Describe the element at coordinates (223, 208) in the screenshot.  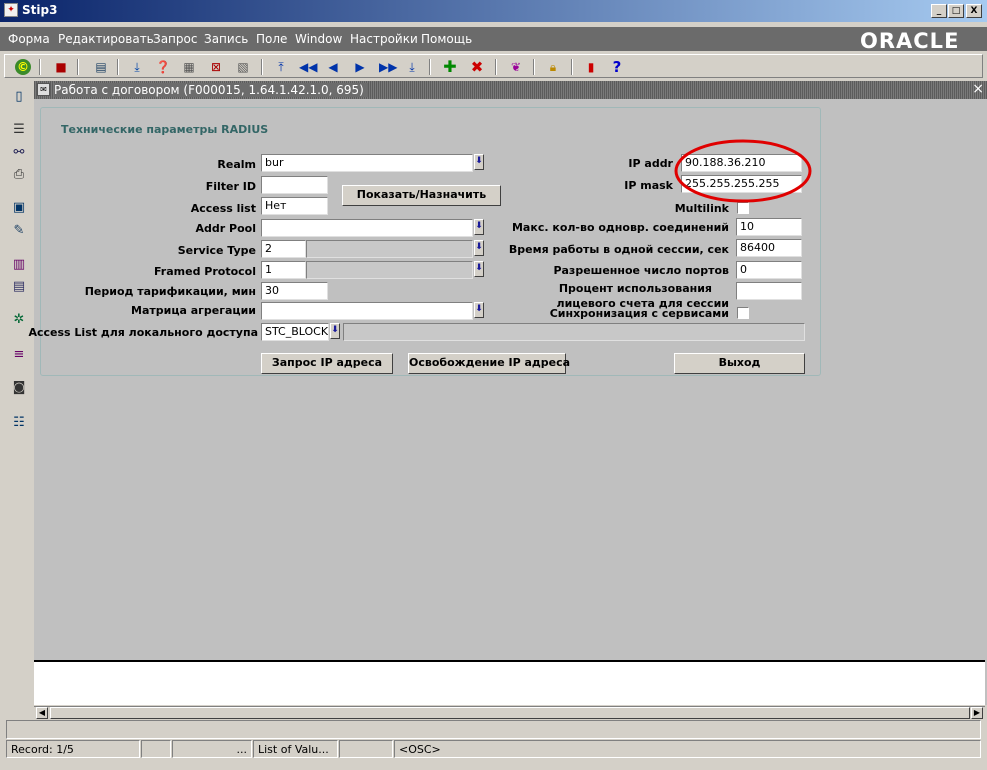
I see `access-list-label: Access list` at that location.